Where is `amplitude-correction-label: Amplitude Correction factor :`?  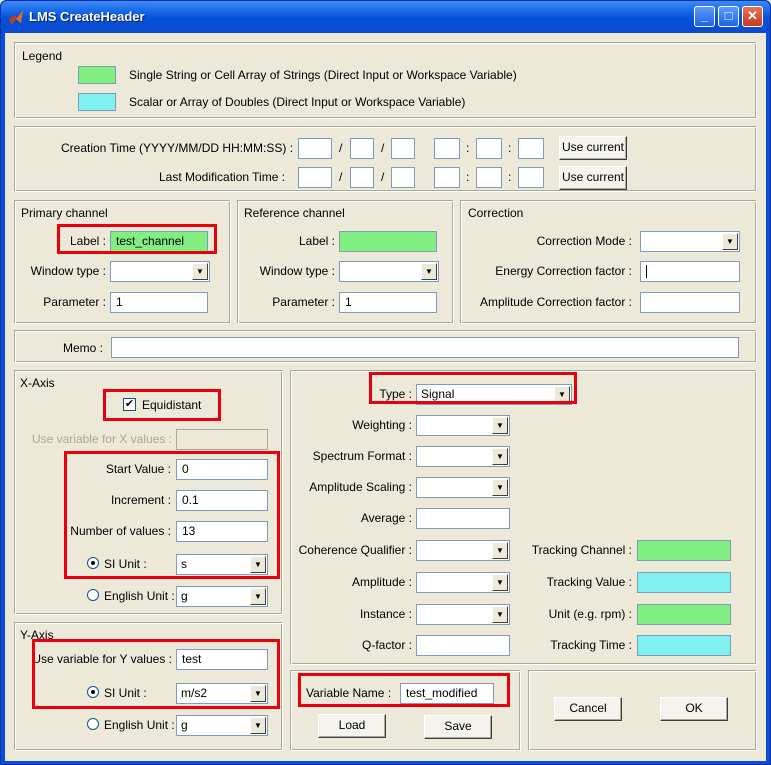 amplitude-correction-label: Amplitude Correction factor : is located at coordinates (555, 302).